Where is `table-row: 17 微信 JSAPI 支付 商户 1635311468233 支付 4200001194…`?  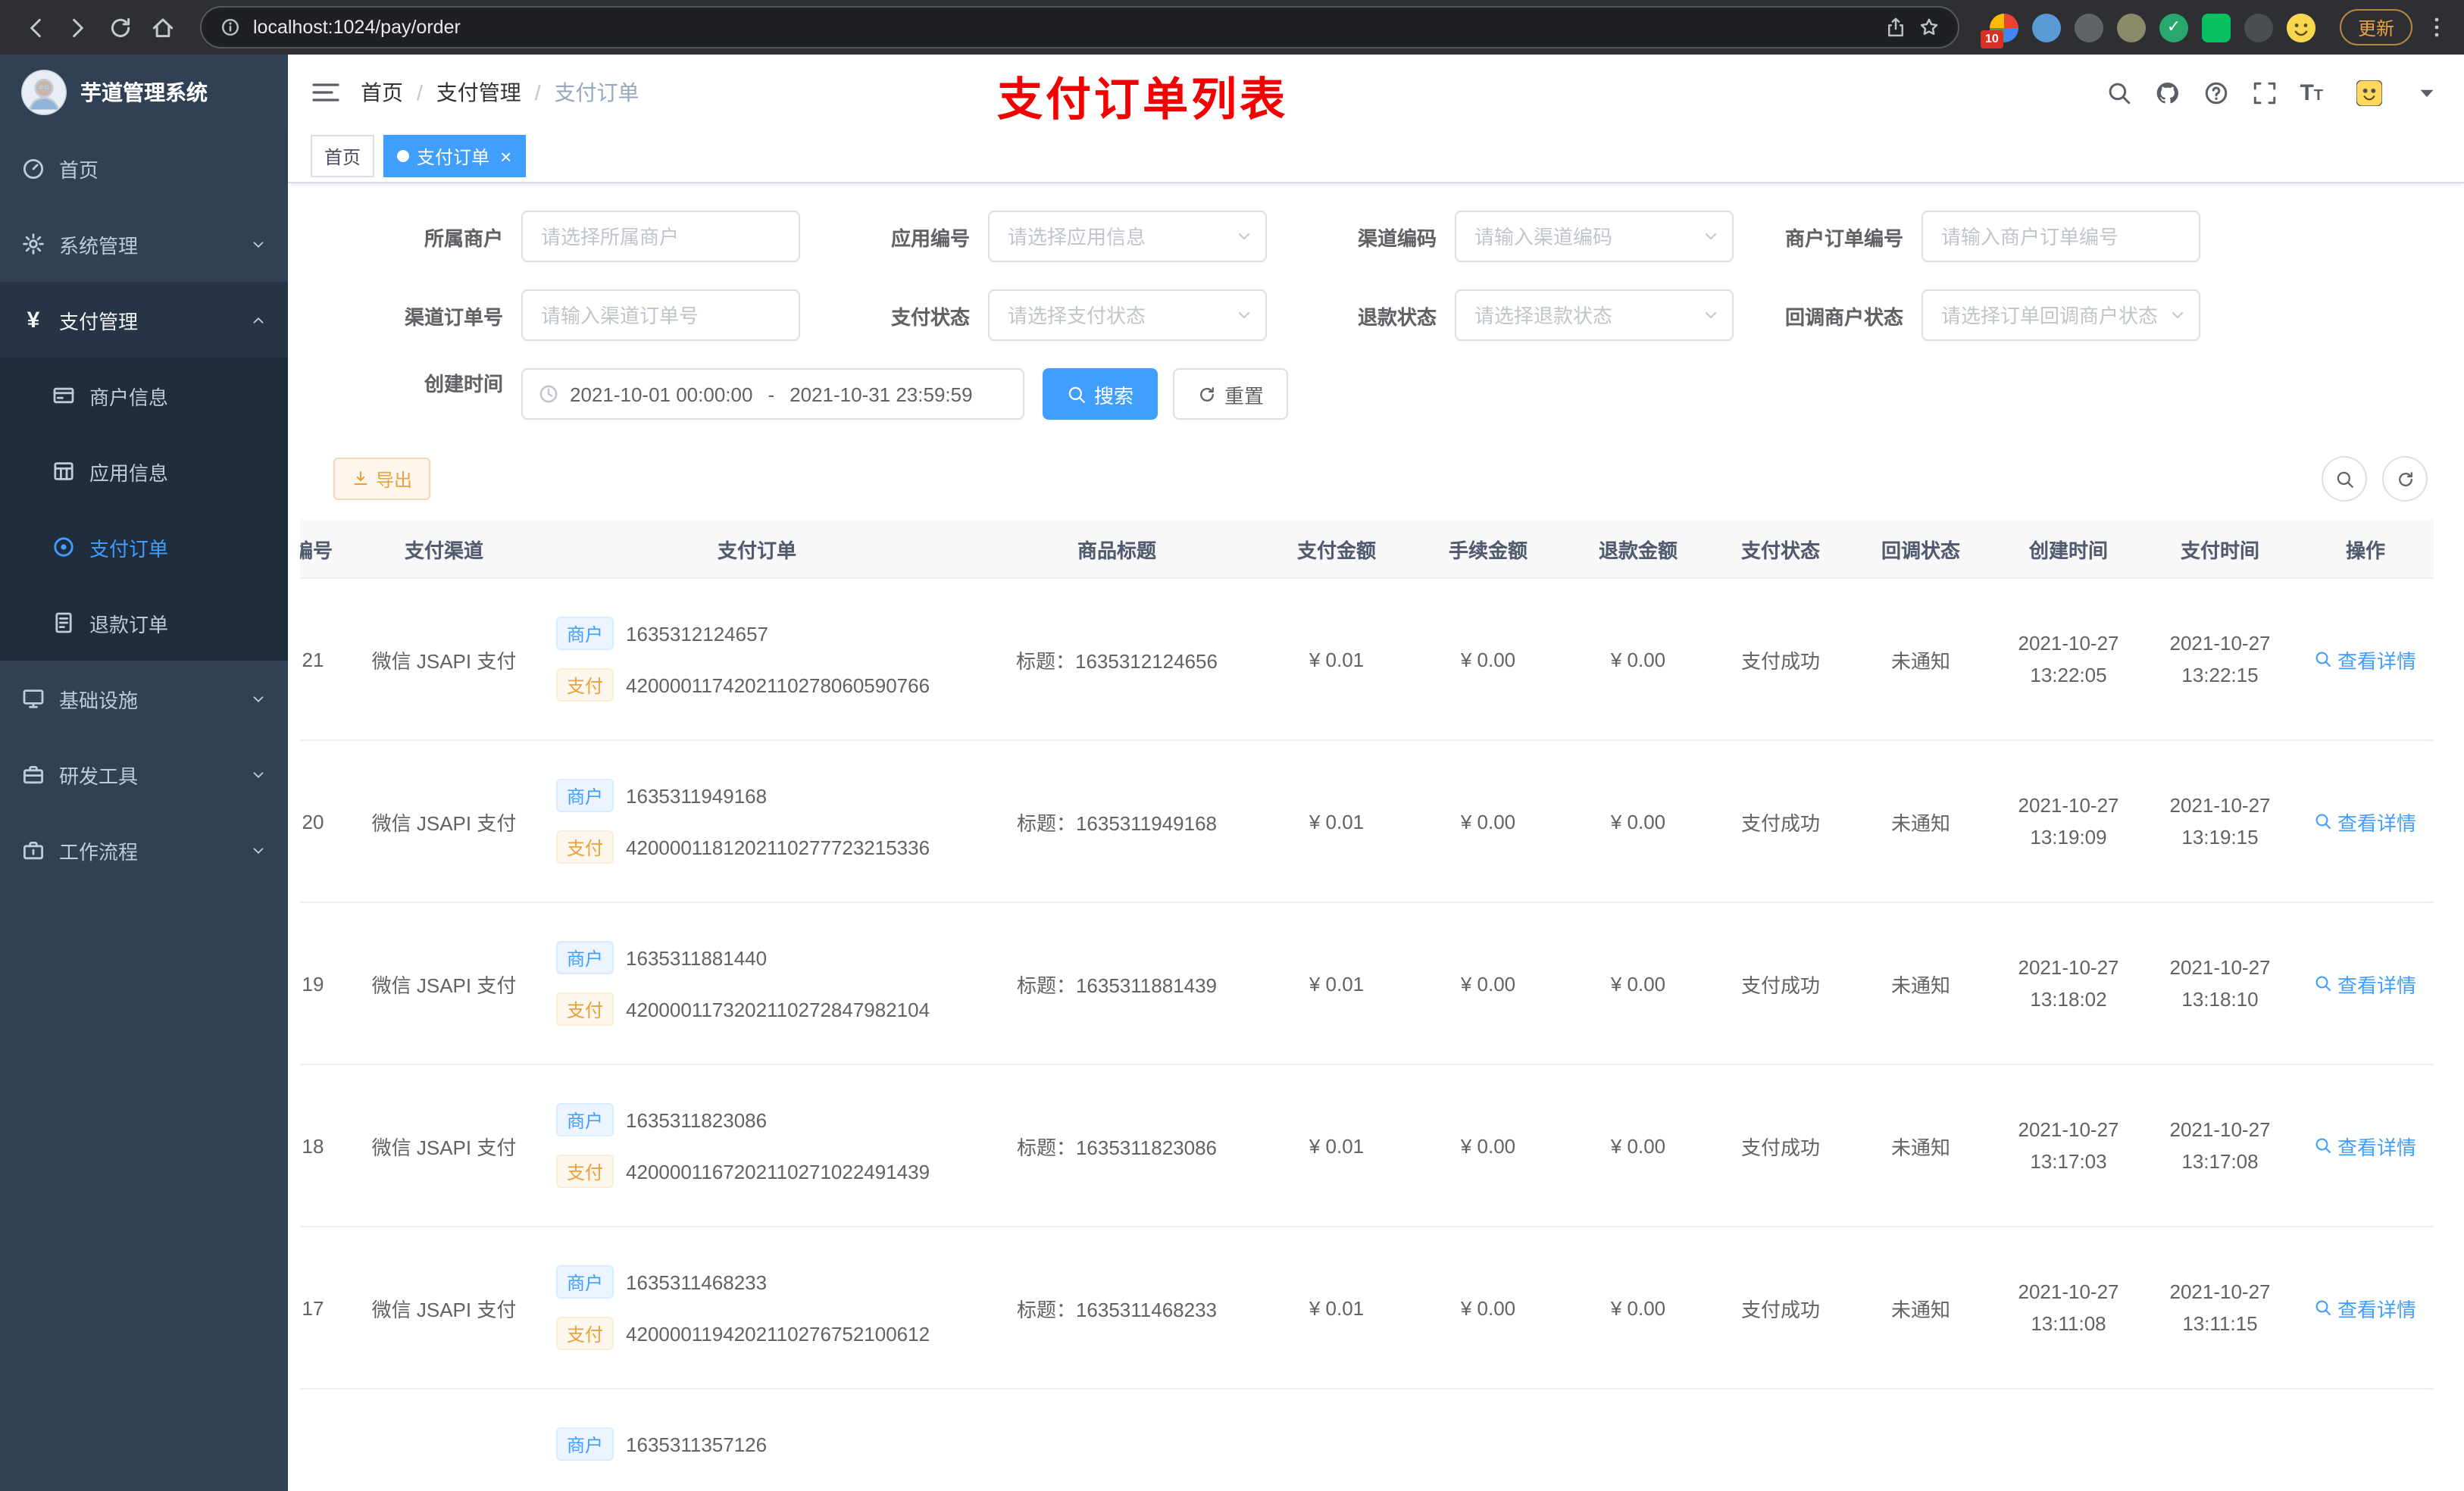 table-row: 17 微信 JSAPI 支付 商户 1635311468233 支付 4200001194… is located at coordinates (1367, 1308).